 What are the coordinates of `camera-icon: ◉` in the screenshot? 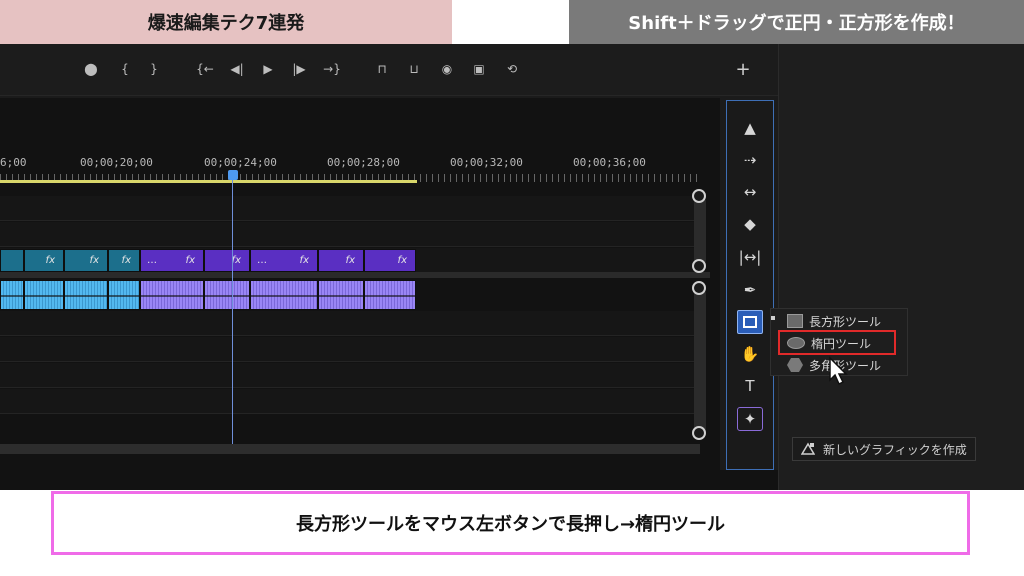 It's located at (447, 69).